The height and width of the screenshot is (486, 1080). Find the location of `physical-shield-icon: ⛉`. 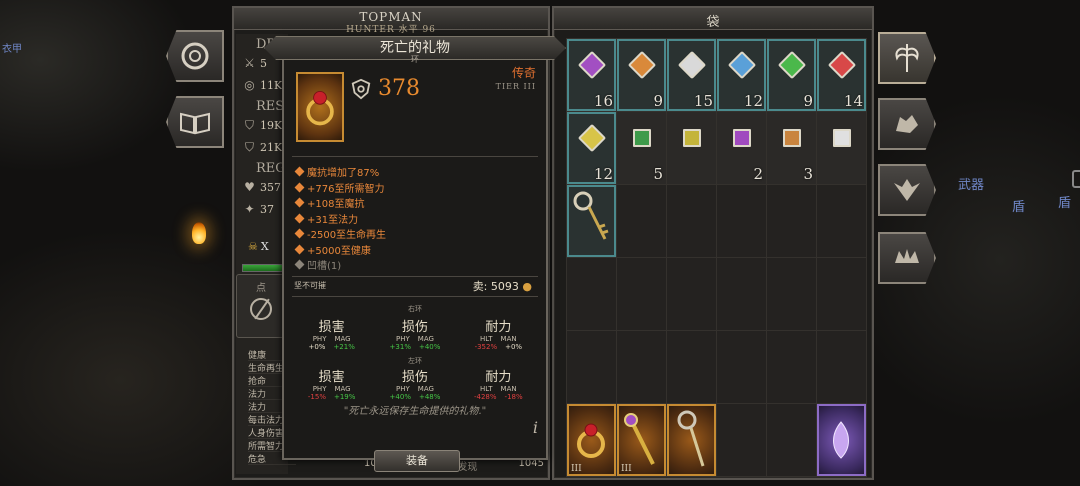

physical-shield-icon: ⛉ is located at coordinates (249, 124).